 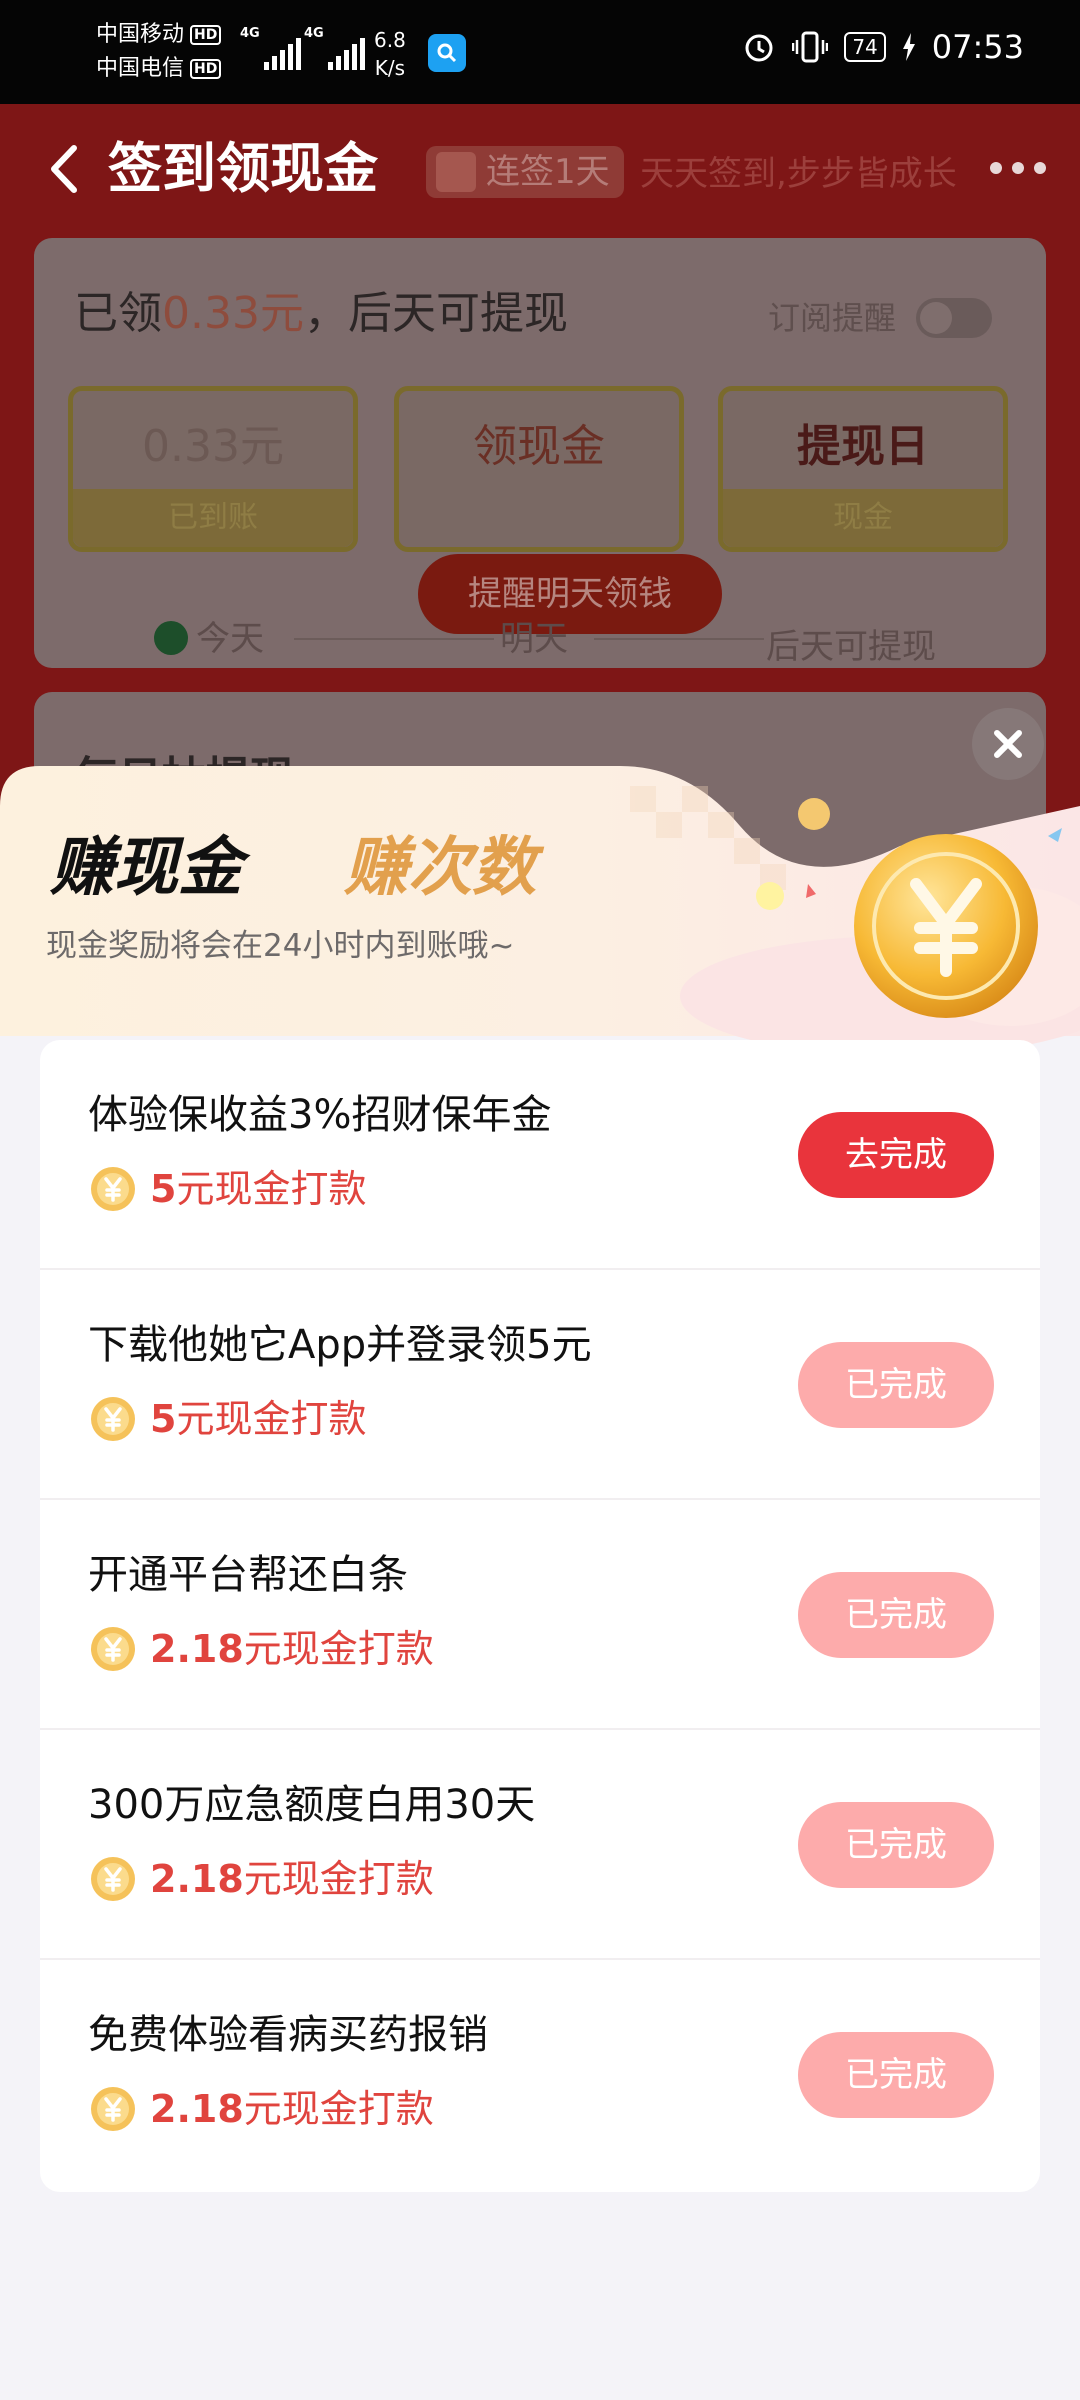 I want to click on task-row: 开通平台帮还白条 2.18元现金打款 已完成, so click(x=540, y=1615).